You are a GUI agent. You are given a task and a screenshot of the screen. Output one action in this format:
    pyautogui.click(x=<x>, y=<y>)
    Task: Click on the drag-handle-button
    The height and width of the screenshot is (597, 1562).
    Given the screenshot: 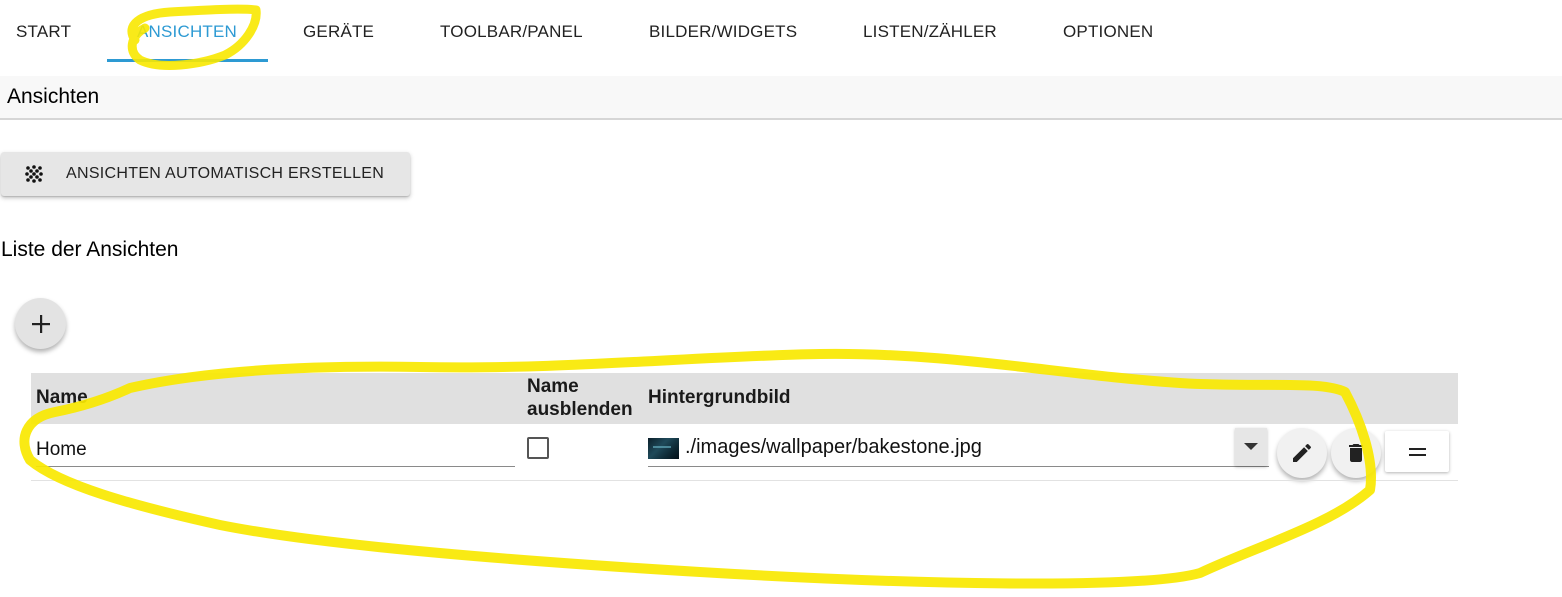 What is the action you would take?
    pyautogui.click(x=1417, y=451)
    